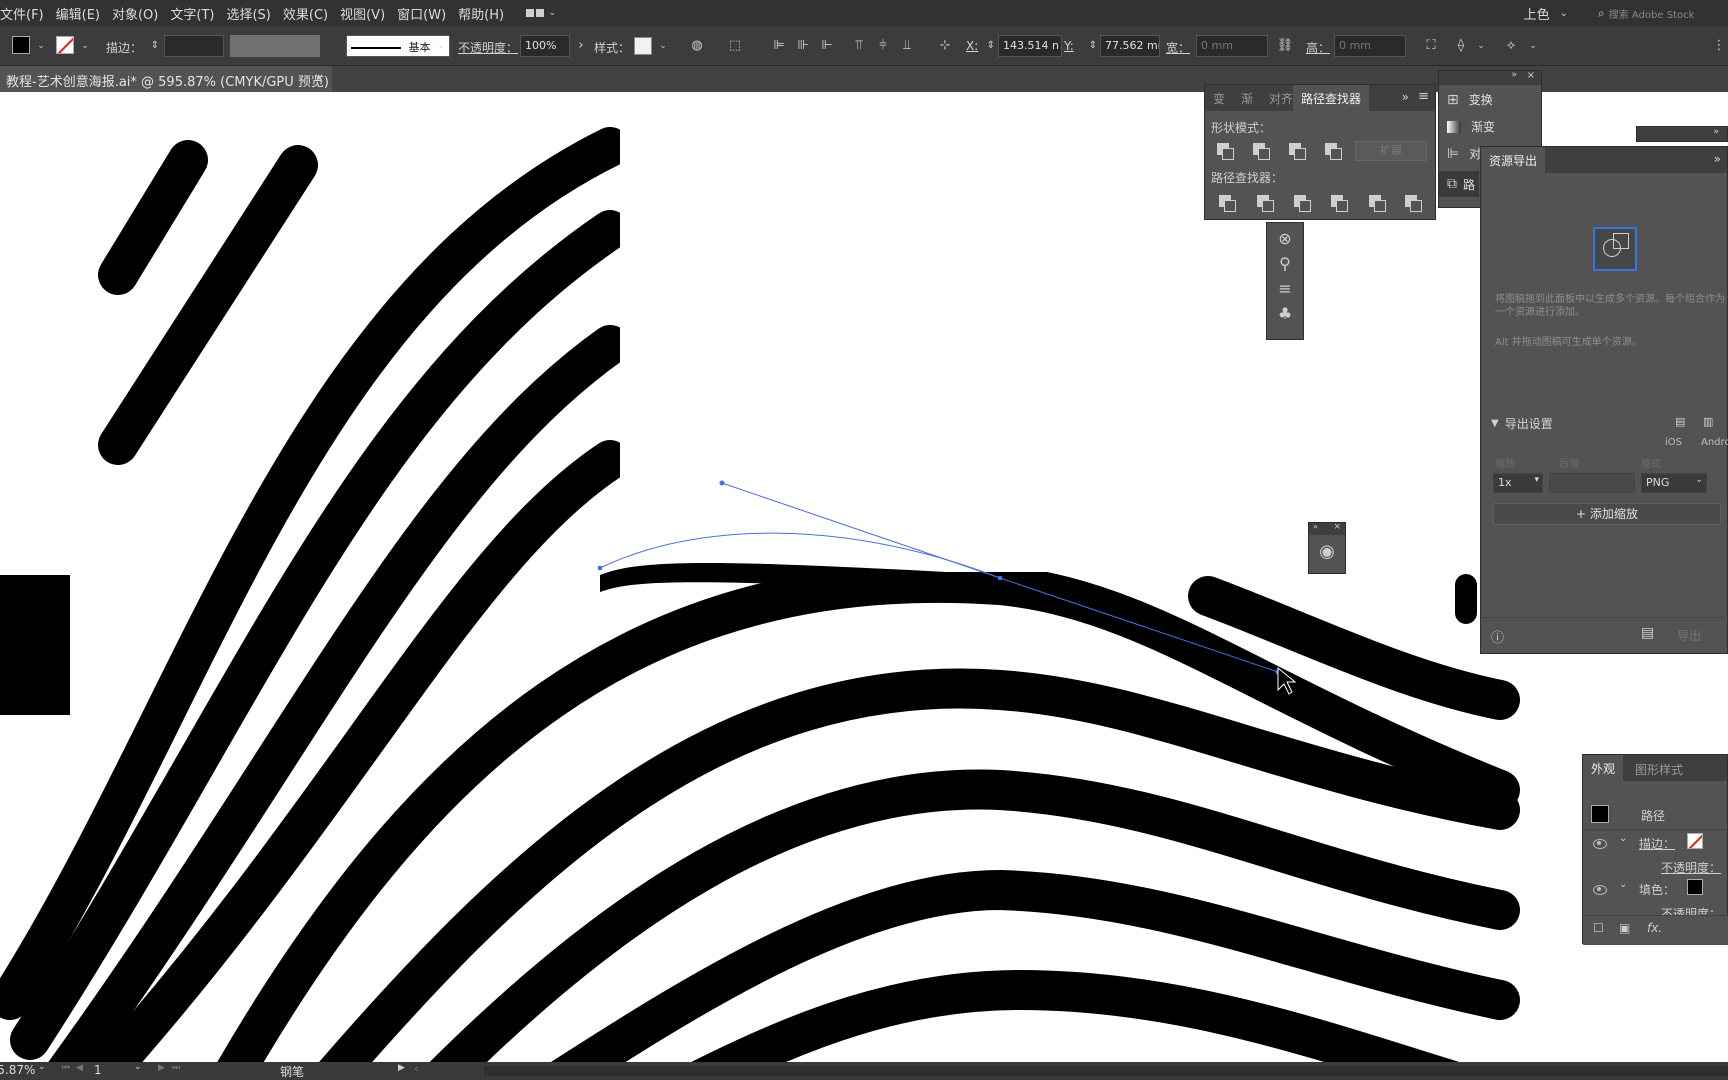 The width and height of the screenshot is (1728, 1080). Describe the element at coordinates (1719, 46) in the screenshot. I see `panel-menu-icon: ⋮` at that location.